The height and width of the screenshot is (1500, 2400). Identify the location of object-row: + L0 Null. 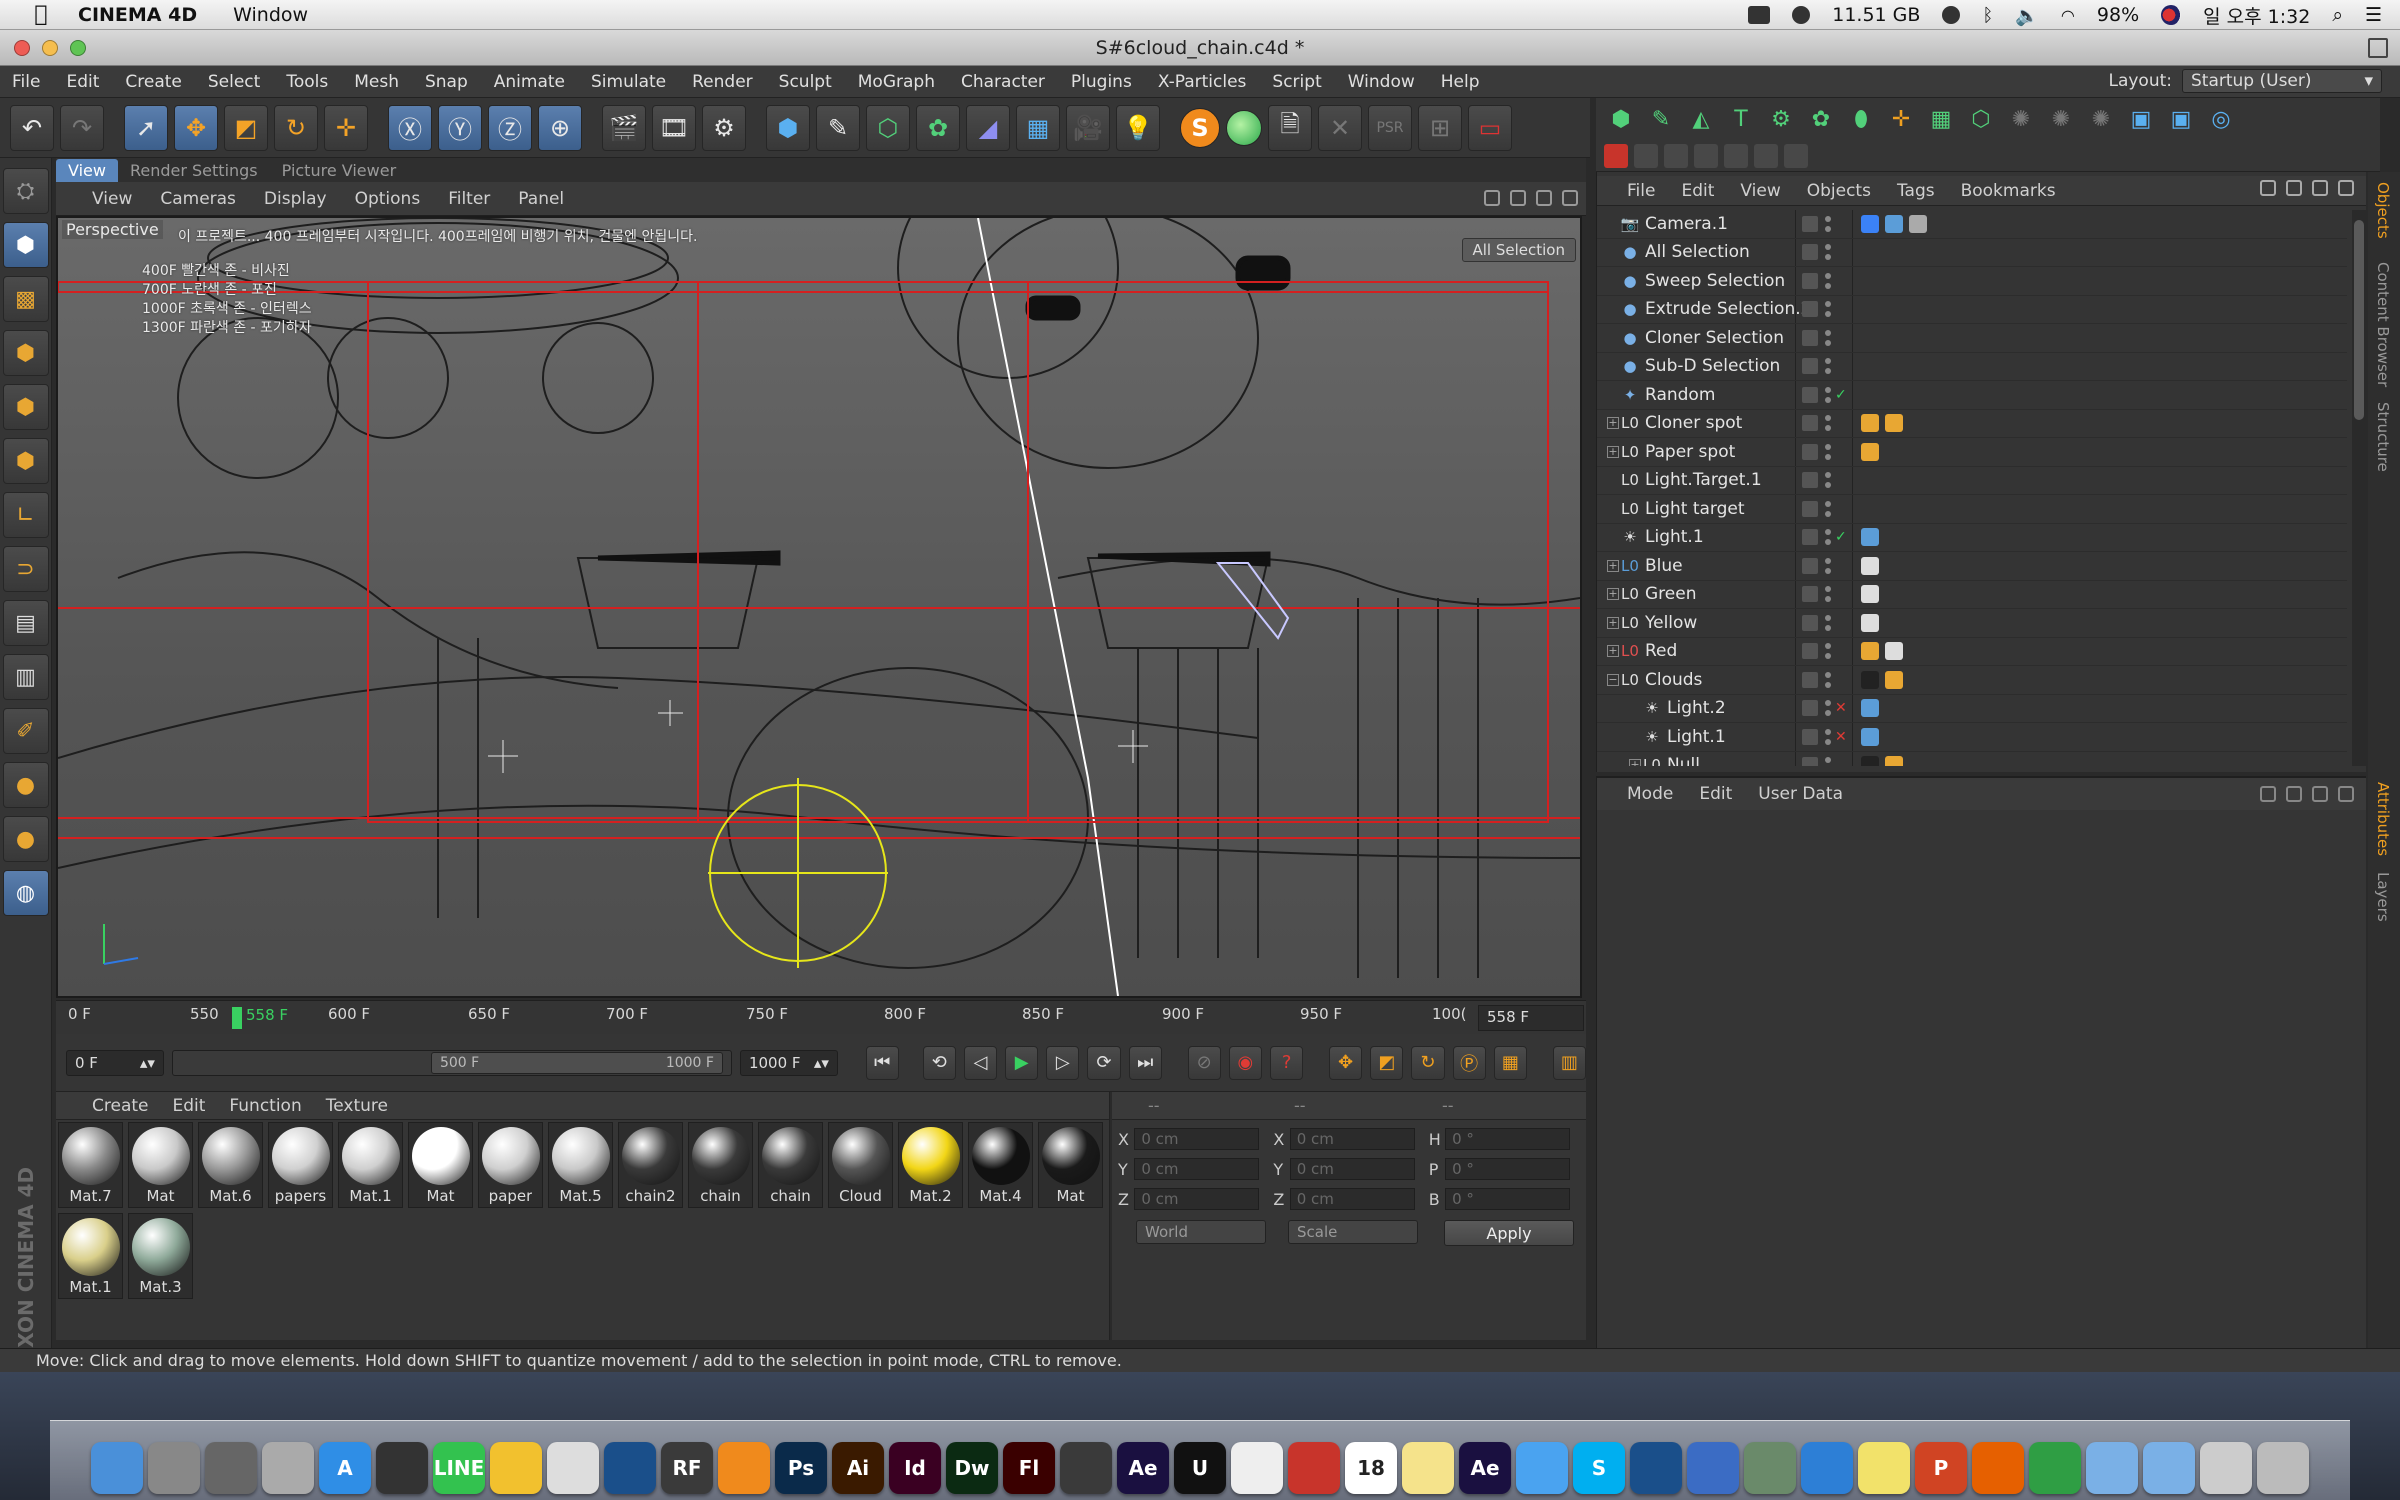
(1972, 758).